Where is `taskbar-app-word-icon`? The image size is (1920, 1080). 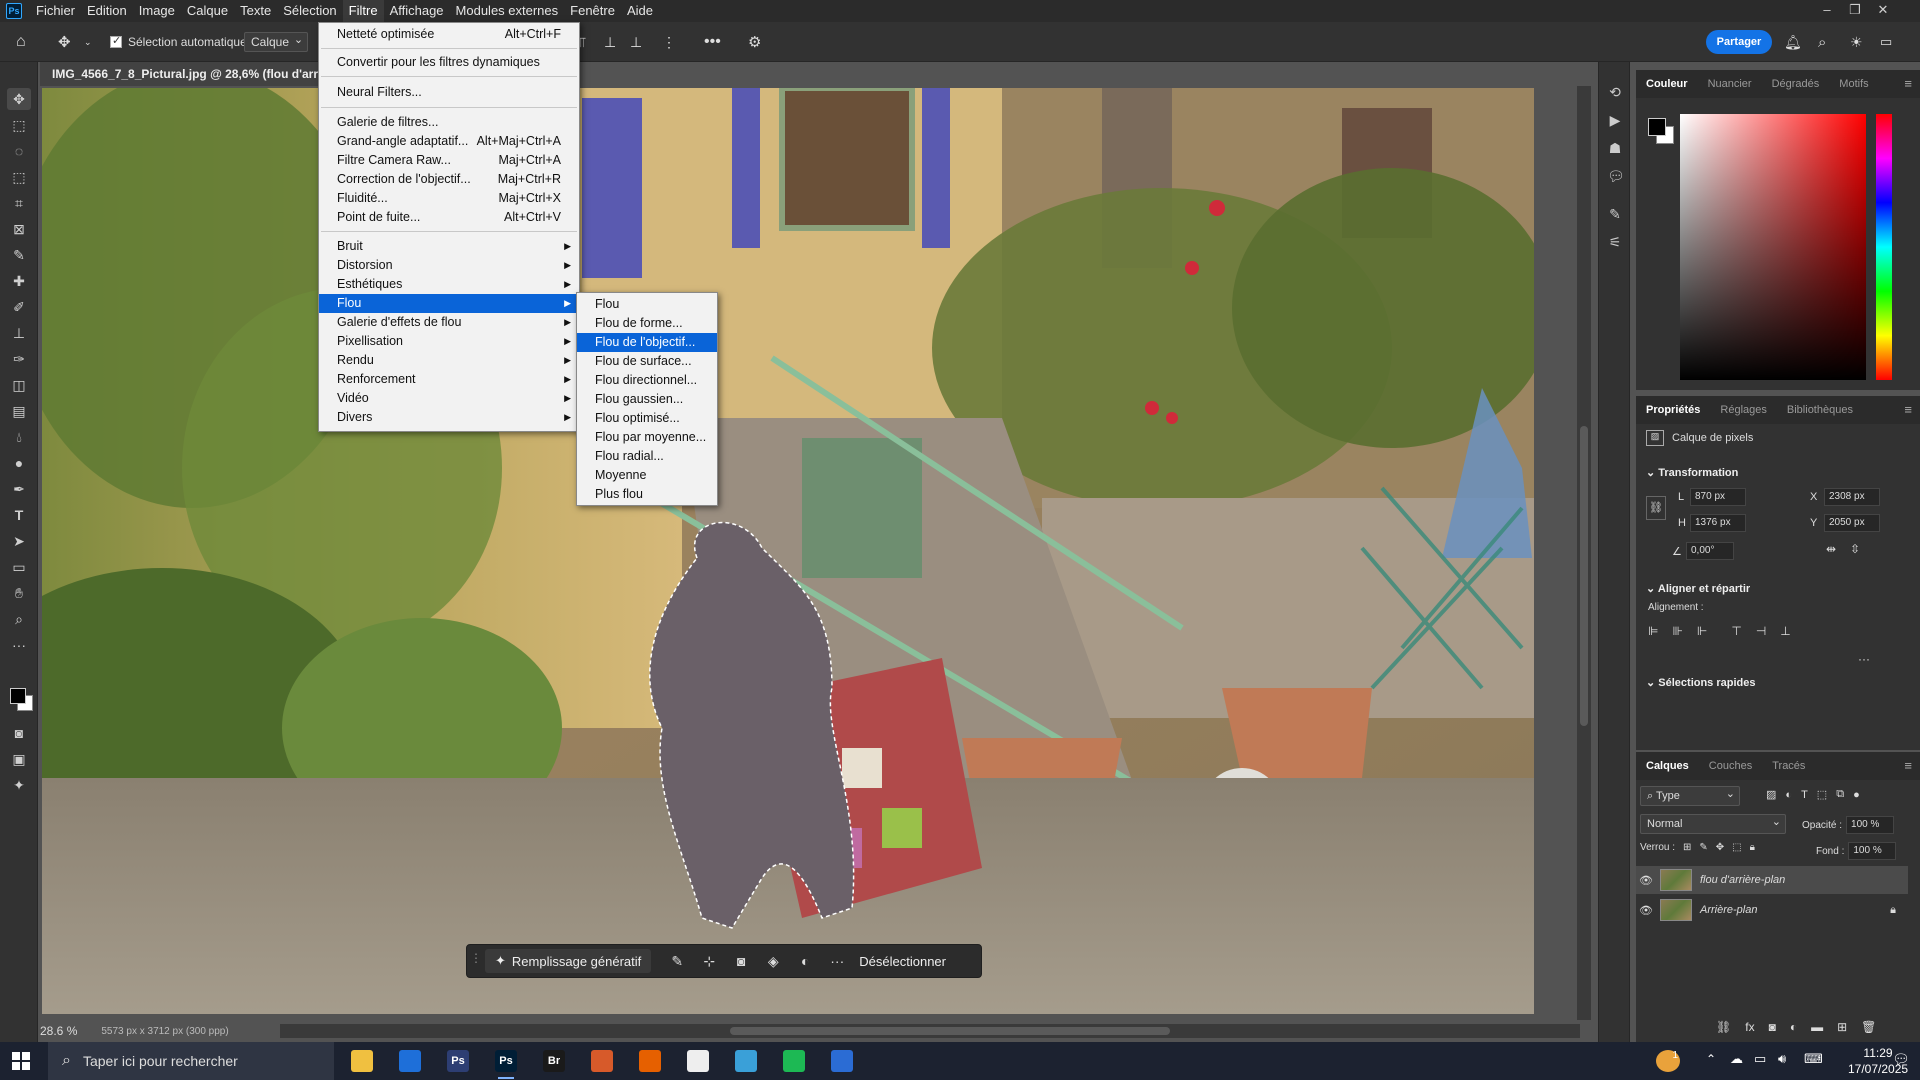 taskbar-app-word-icon is located at coordinates (842, 1061).